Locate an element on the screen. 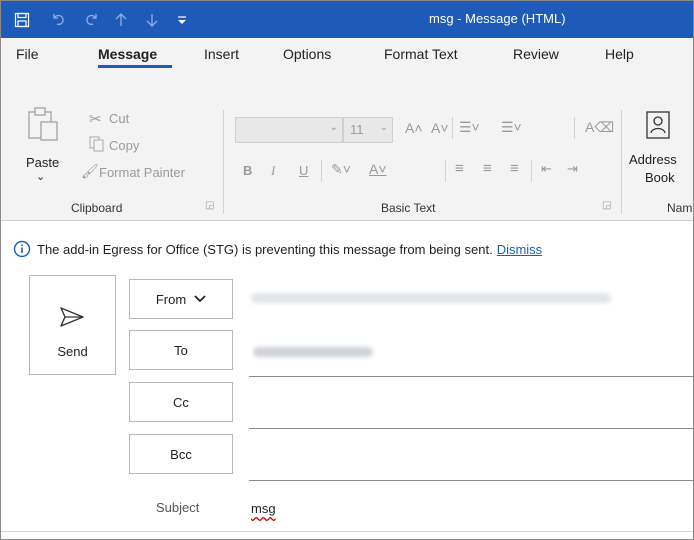 The height and width of the screenshot is (540, 694). font-color-icon: A˅ is located at coordinates (378, 169).